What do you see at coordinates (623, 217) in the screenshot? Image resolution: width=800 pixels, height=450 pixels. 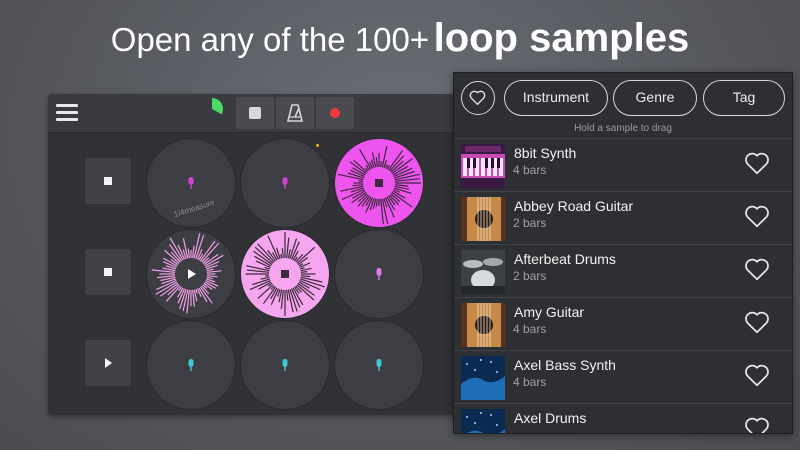 I see `sample-list-item: Abbey Road Guitar 2 bars` at bounding box center [623, 217].